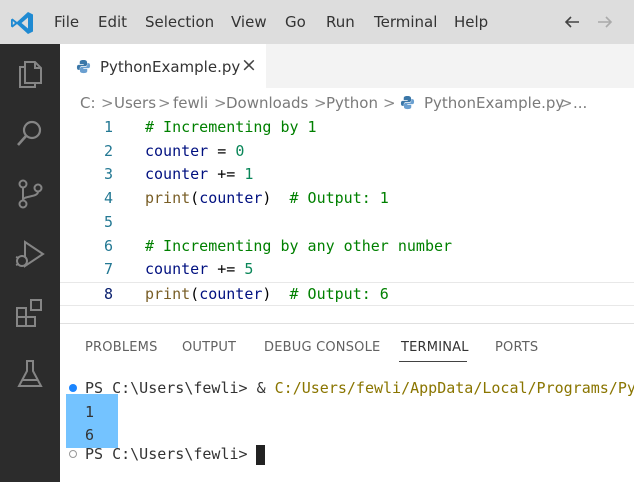  I want to click on tab-pythonexample: PythonExample.py ×, so click(163, 66).